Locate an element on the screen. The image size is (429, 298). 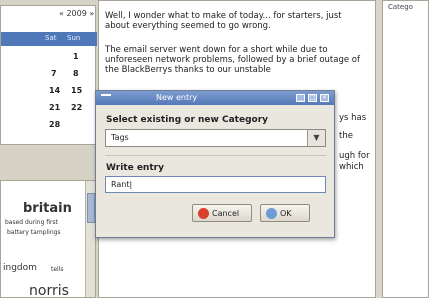
dialog-title: New entry is located at coordinates (177, 97).